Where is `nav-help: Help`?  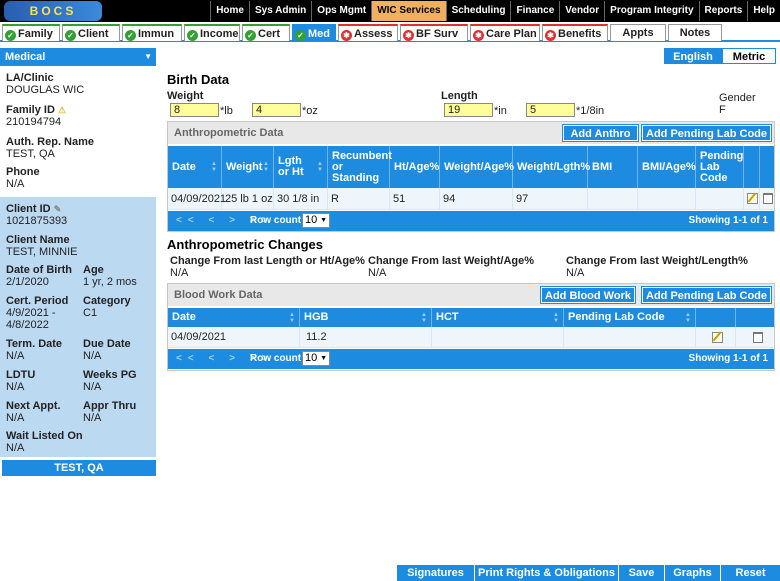
nav-help: Help is located at coordinates (763, 11).